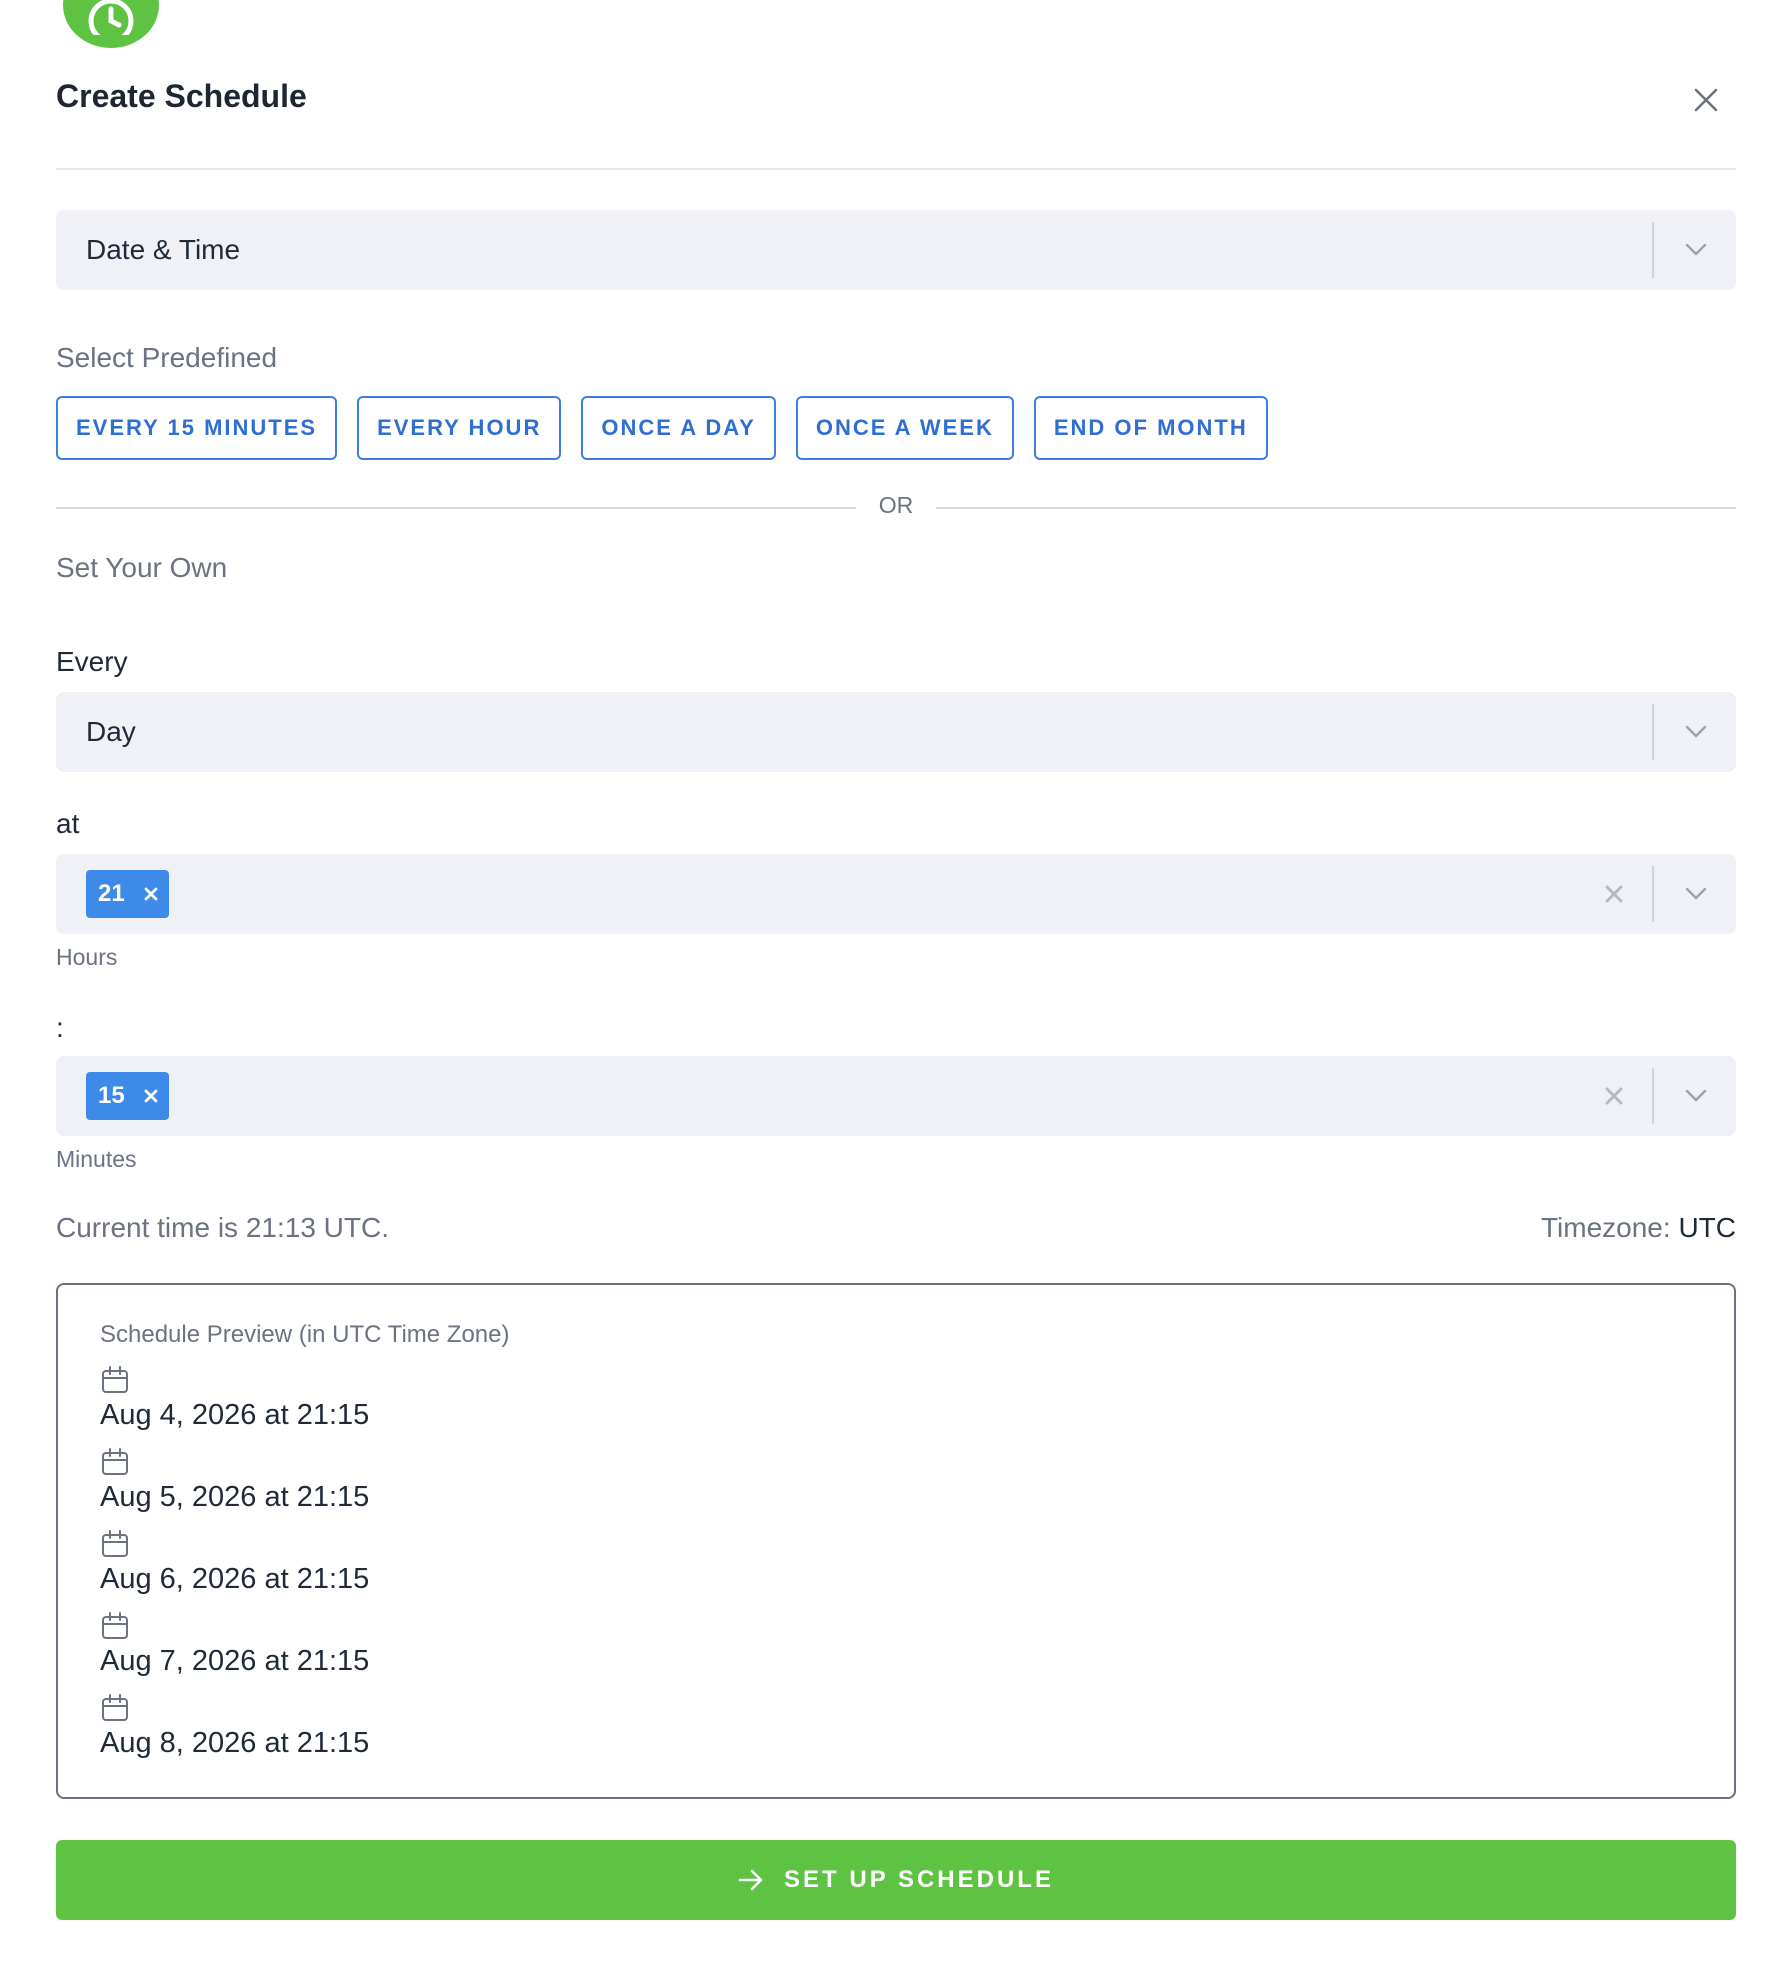 This screenshot has height=1984, width=1792. Describe the element at coordinates (305, 1334) in the screenshot. I see `preview-title: Schedule Preview (in UTC Time Zone)` at that location.